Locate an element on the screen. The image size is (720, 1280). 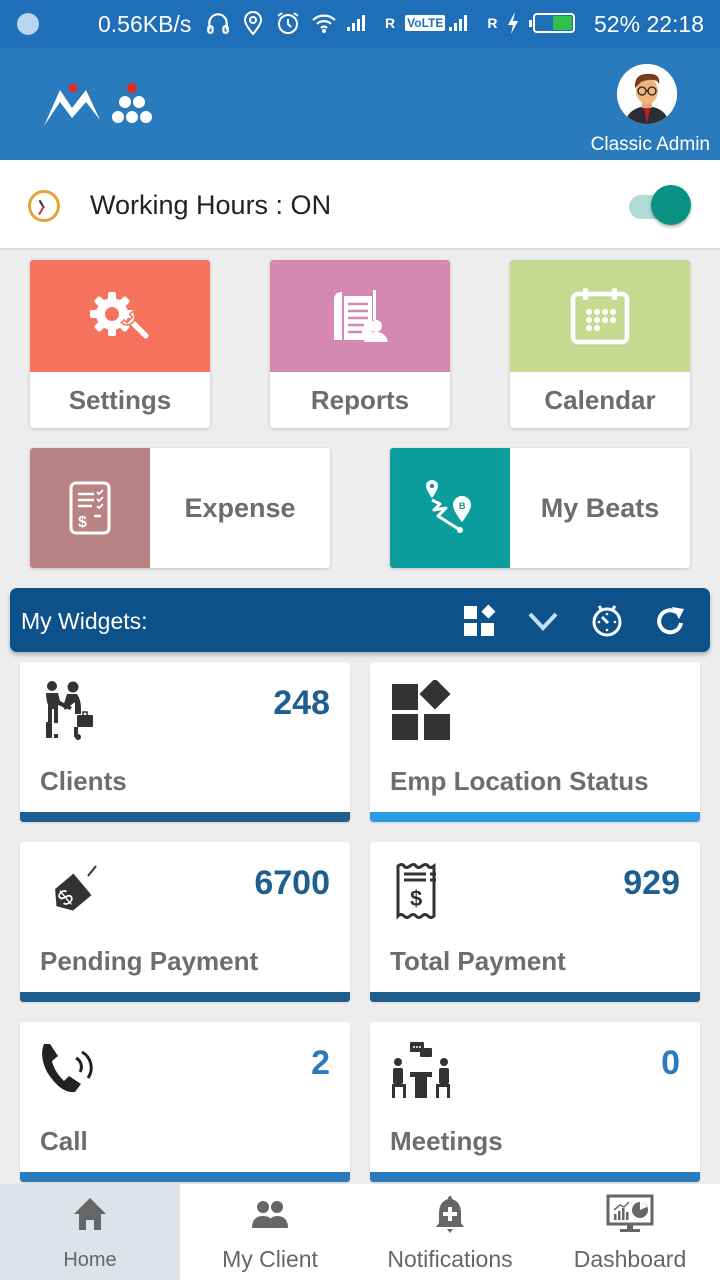
meetings-label: Meetings is located at coordinates (446, 1141).